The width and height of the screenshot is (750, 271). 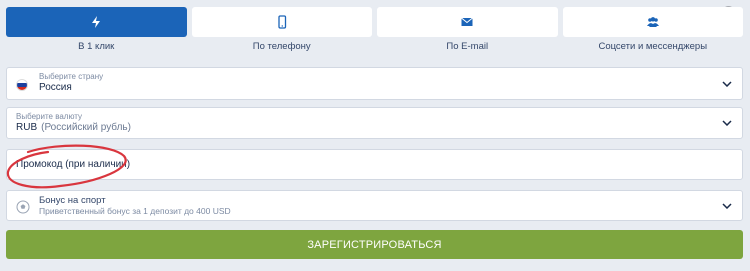 I want to click on users-icon, so click(x=652, y=22).